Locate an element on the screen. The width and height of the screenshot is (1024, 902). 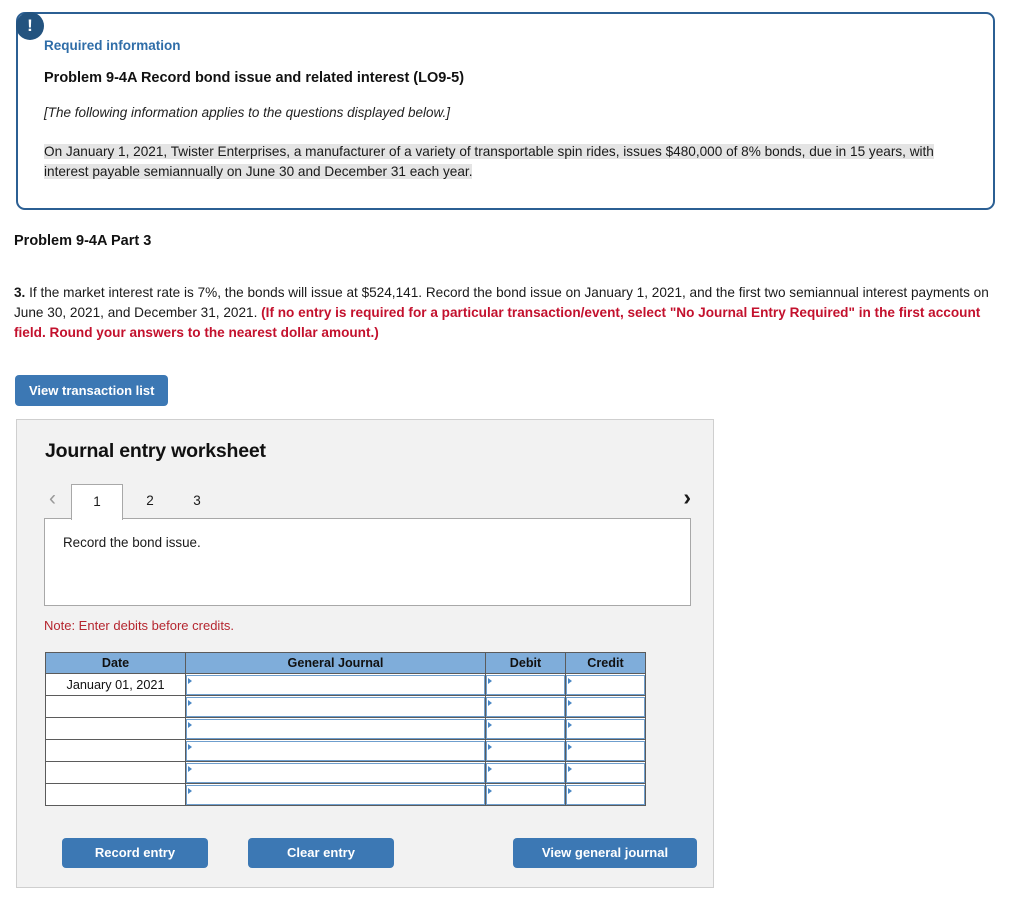
column-header-debit: Debit is located at coordinates (525, 663).